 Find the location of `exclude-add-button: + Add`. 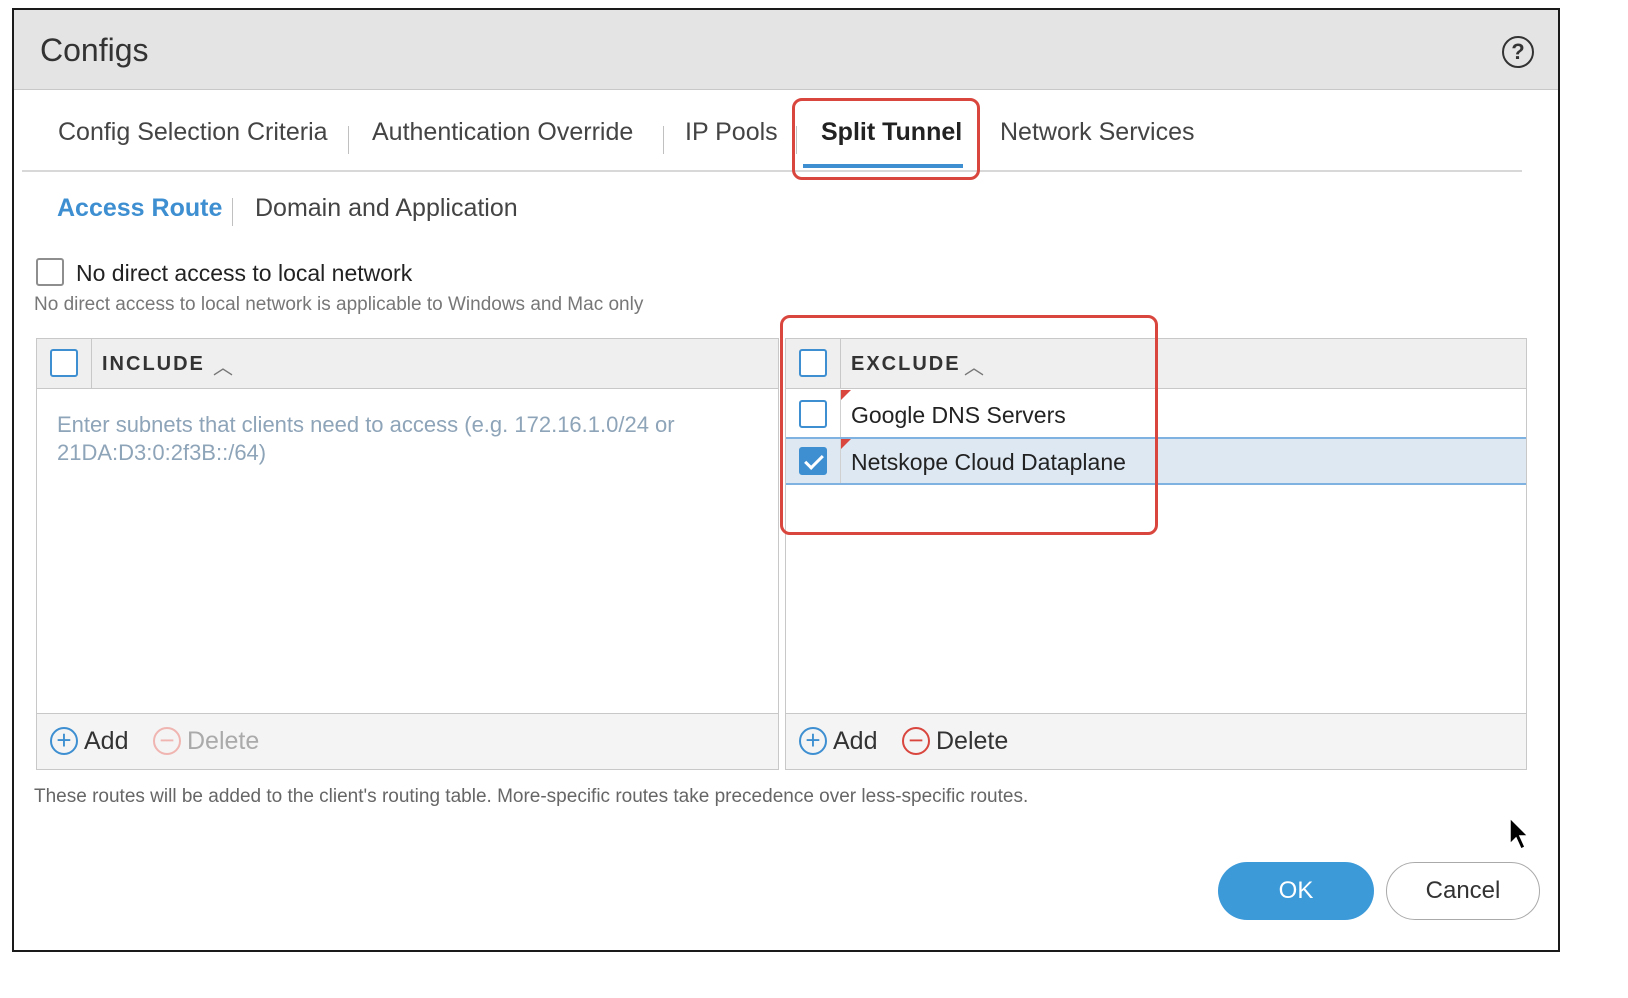

exclude-add-button: + Add is located at coordinates (838, 741).